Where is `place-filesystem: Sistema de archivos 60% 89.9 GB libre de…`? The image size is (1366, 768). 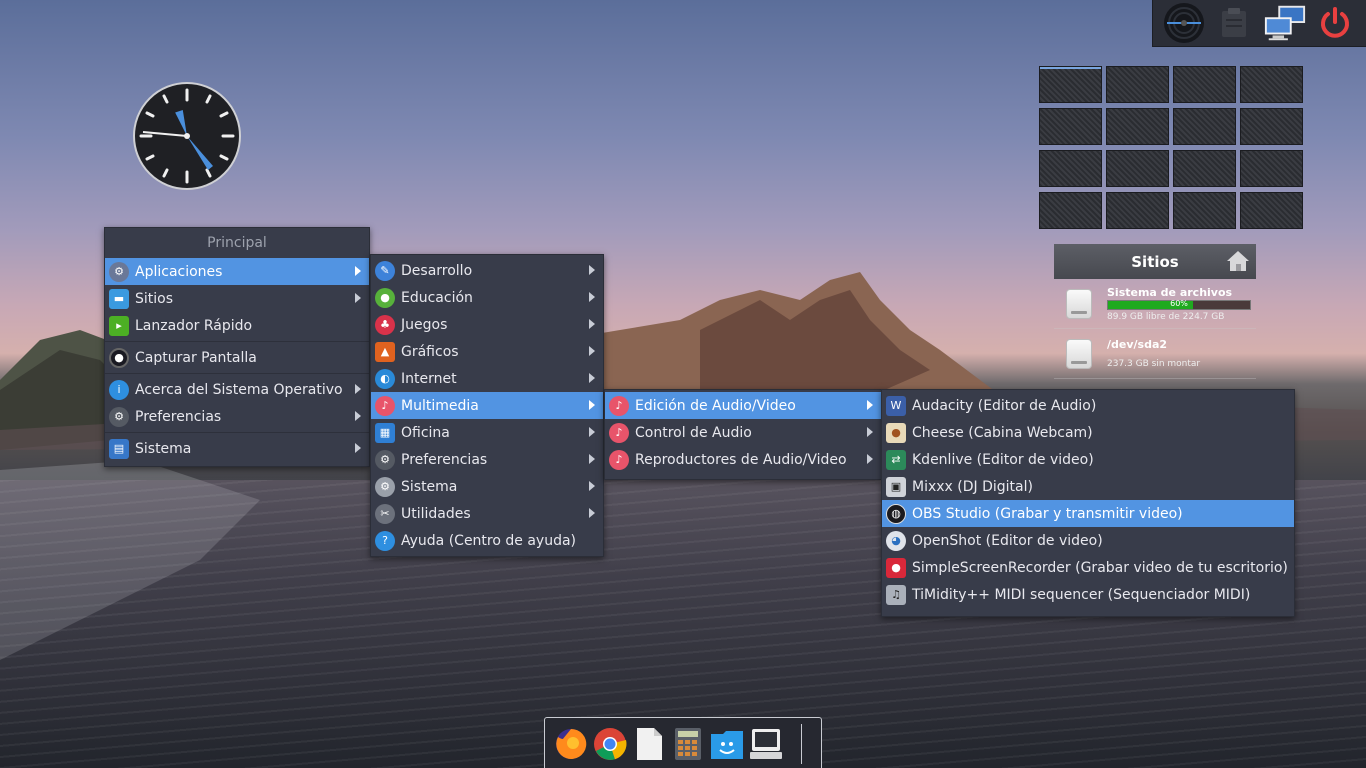 place-filesystem: Sistema de archivos 60% 89.9 GB libre de… is located at coordinates (1155, 304).